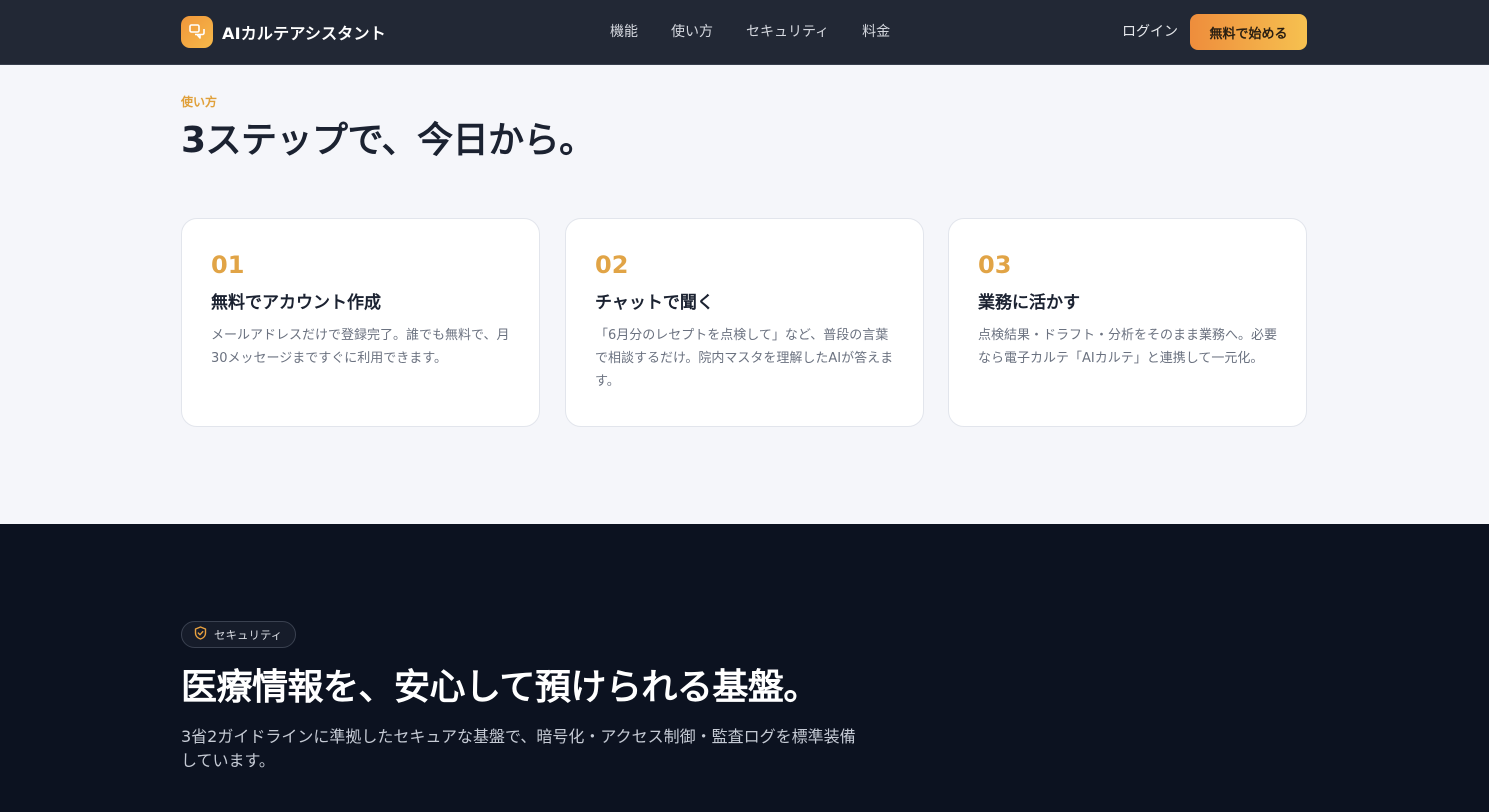  I want to click on start-free-button: 無料で始める, so click(1248, 32).